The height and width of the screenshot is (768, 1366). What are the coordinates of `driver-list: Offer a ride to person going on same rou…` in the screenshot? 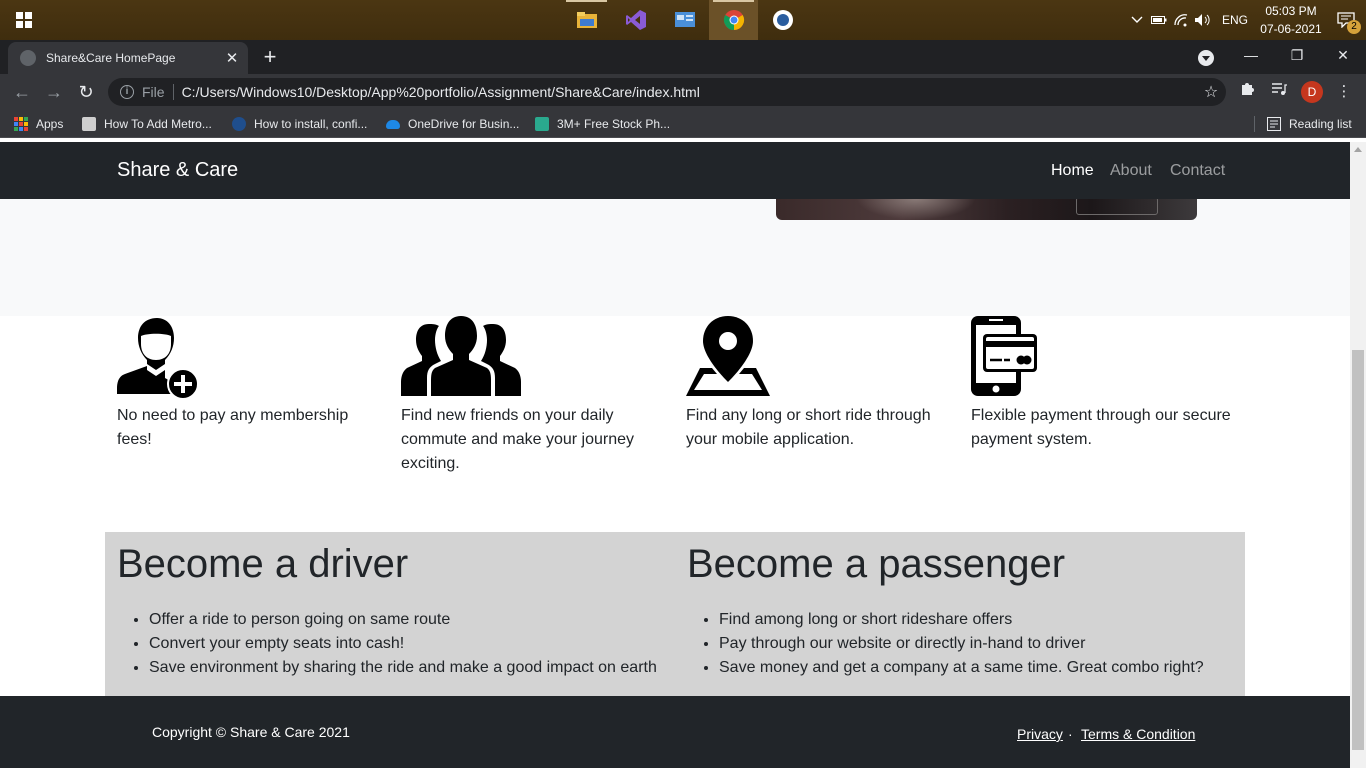 It's located at (397, 644).